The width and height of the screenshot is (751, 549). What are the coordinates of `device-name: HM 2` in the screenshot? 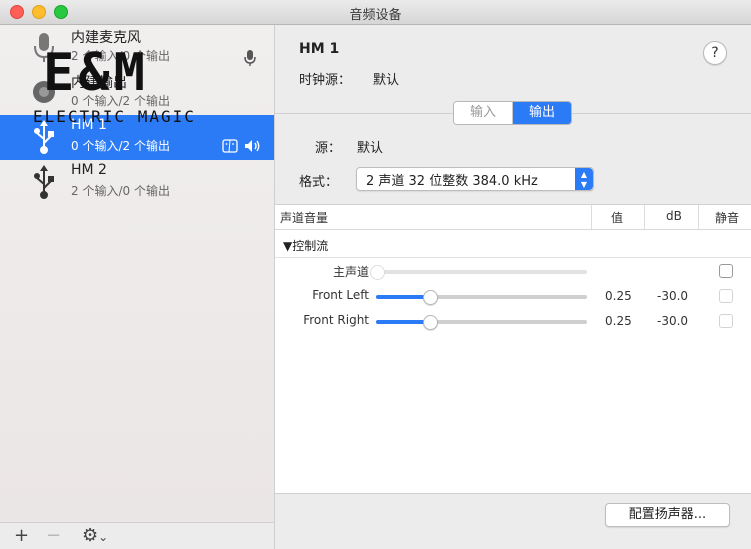 It's located at (89, 170).